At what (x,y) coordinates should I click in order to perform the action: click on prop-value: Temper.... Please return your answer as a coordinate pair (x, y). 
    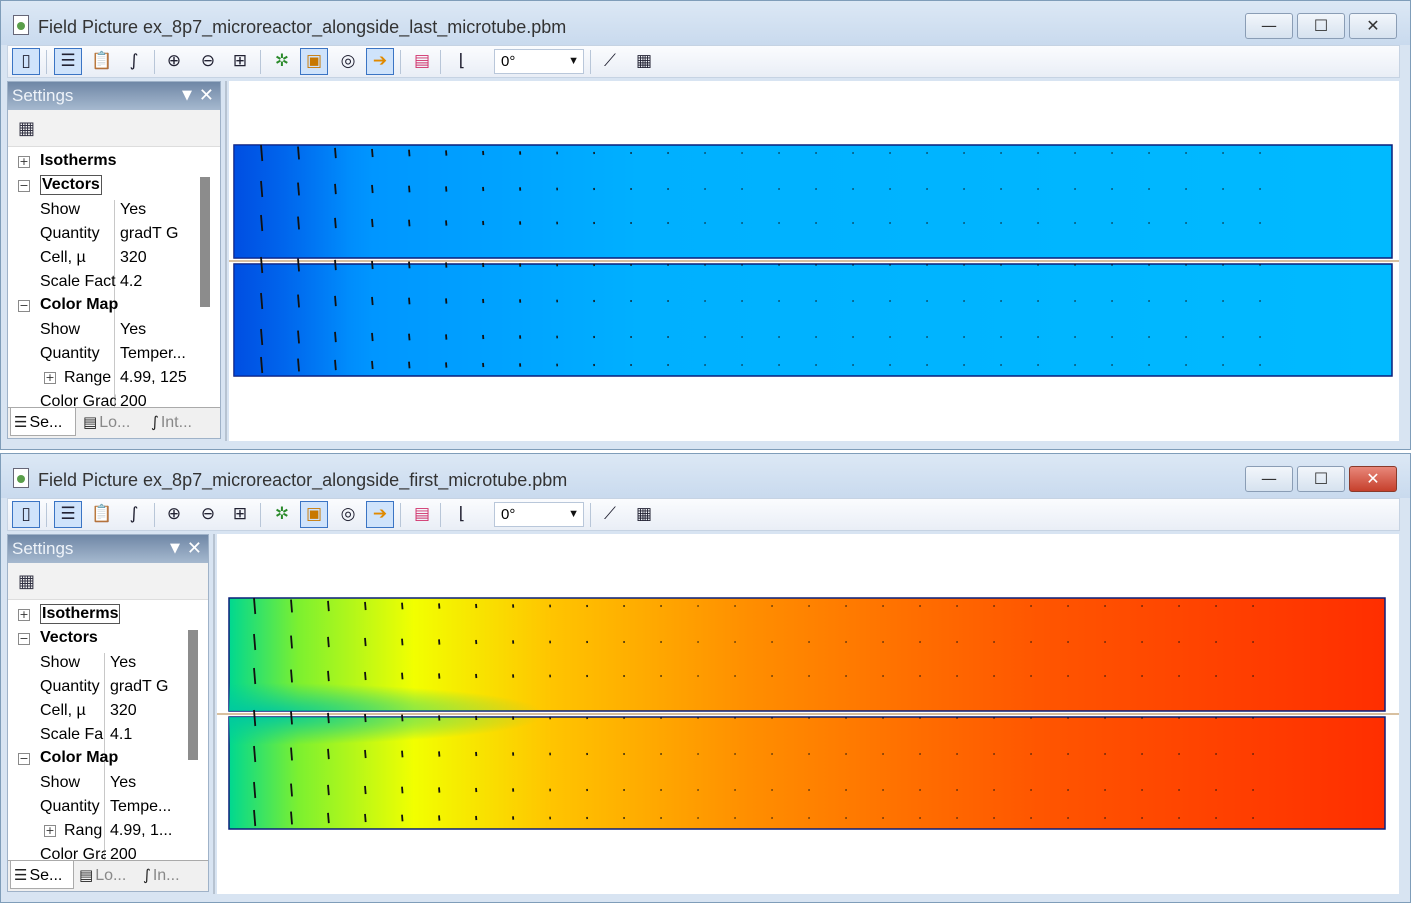
    Looking at the image, I should click on (155, 354).